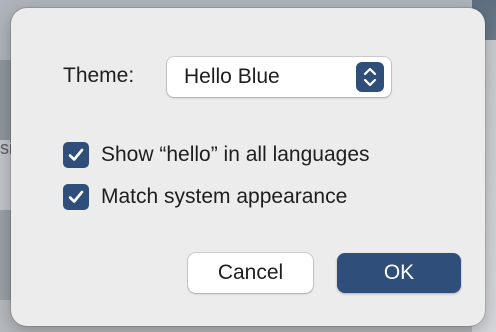  I want to click on match-system-appearance-checkbox, so click(76, 197).